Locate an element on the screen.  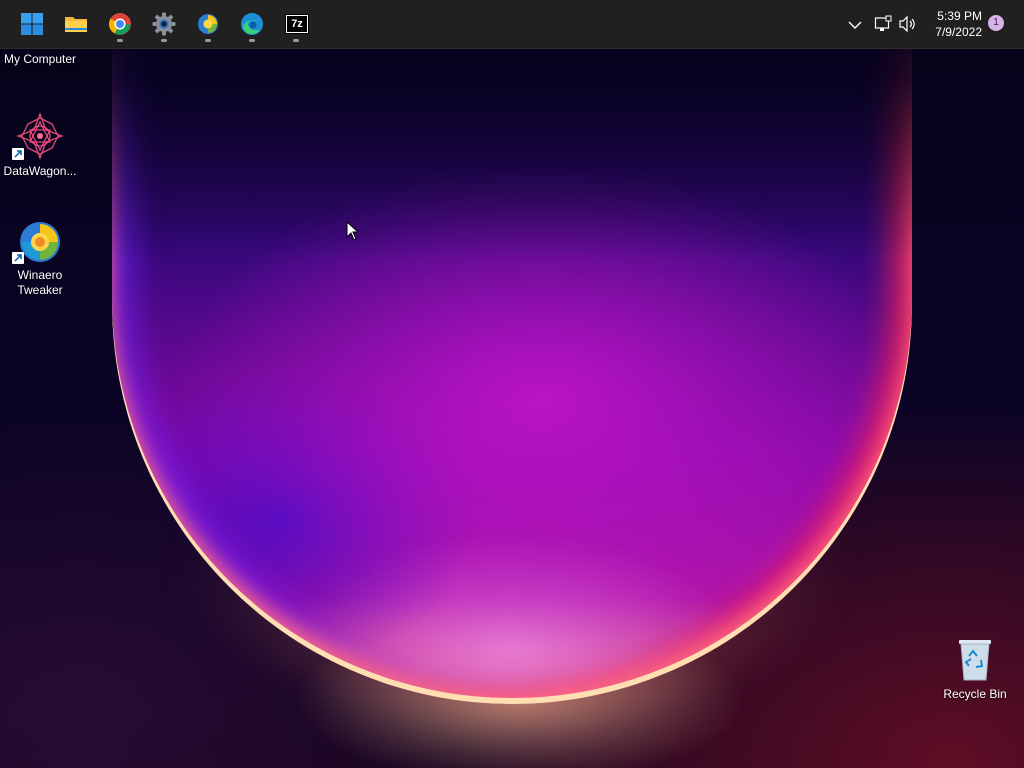
desktop-icon-winaero-tweaker: Winaero Tweaker is located at coordinates (40, 258).